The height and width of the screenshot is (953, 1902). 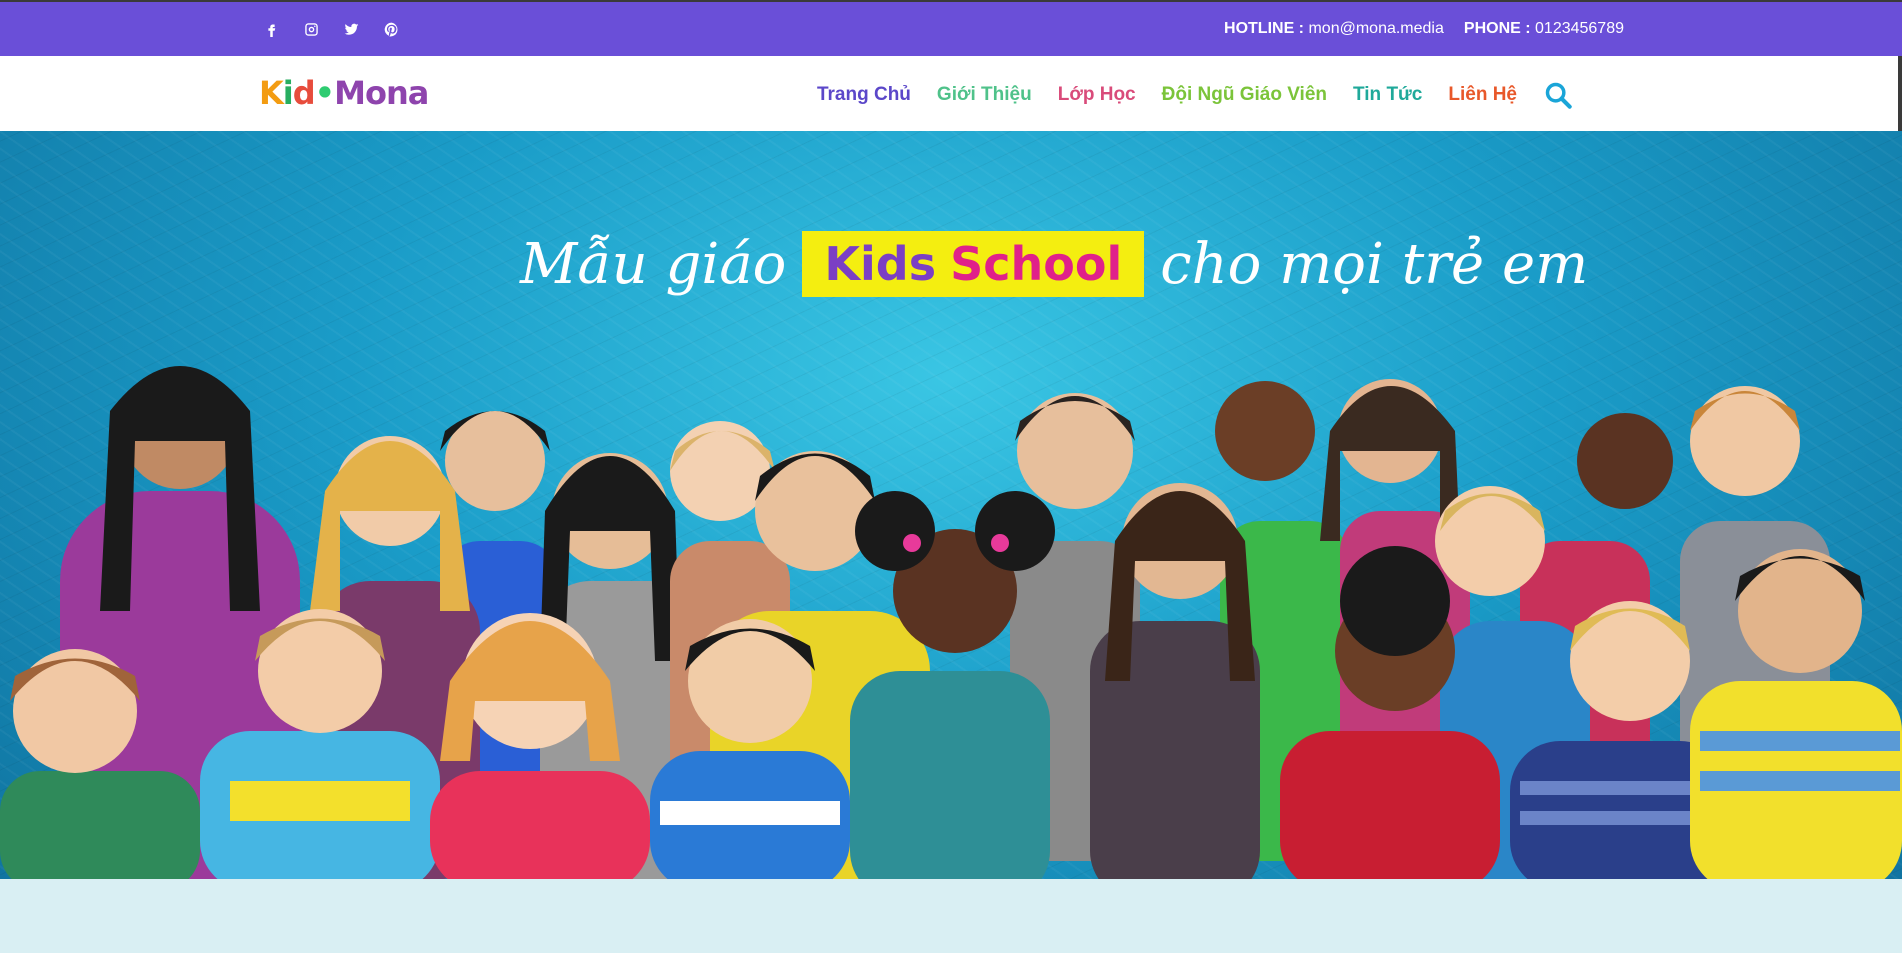 I want to click on nav-lop-hoc: Lớp Học, so click(x=1097, y=95).